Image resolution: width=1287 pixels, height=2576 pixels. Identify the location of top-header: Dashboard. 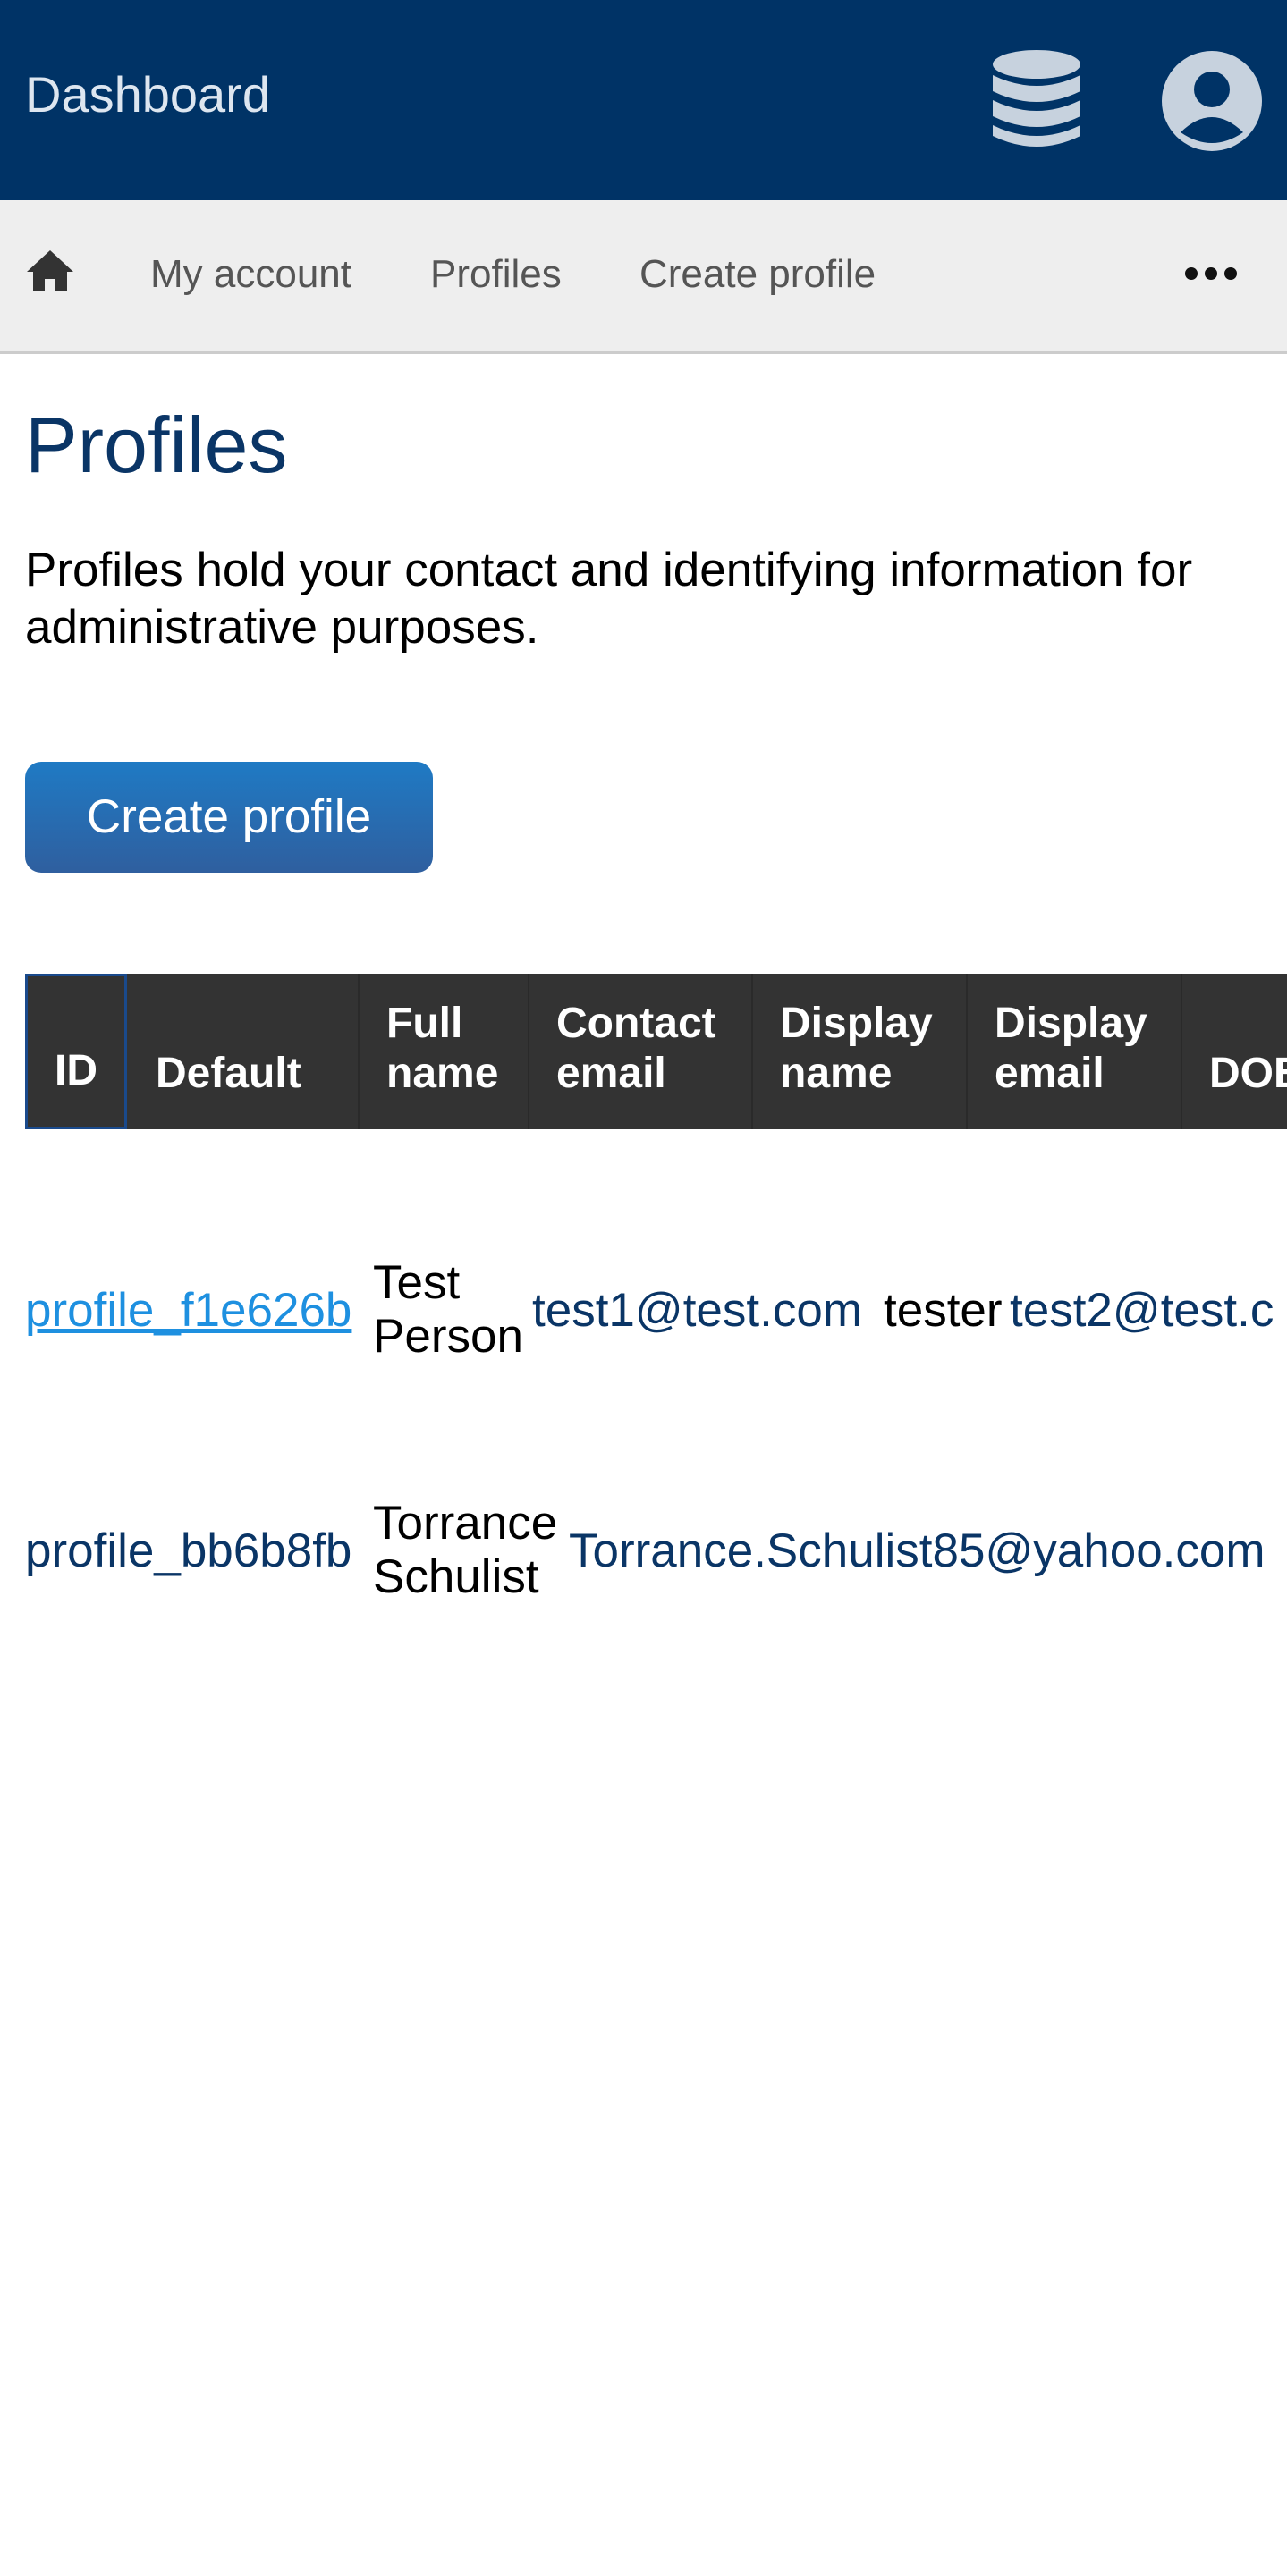
(643, 100).